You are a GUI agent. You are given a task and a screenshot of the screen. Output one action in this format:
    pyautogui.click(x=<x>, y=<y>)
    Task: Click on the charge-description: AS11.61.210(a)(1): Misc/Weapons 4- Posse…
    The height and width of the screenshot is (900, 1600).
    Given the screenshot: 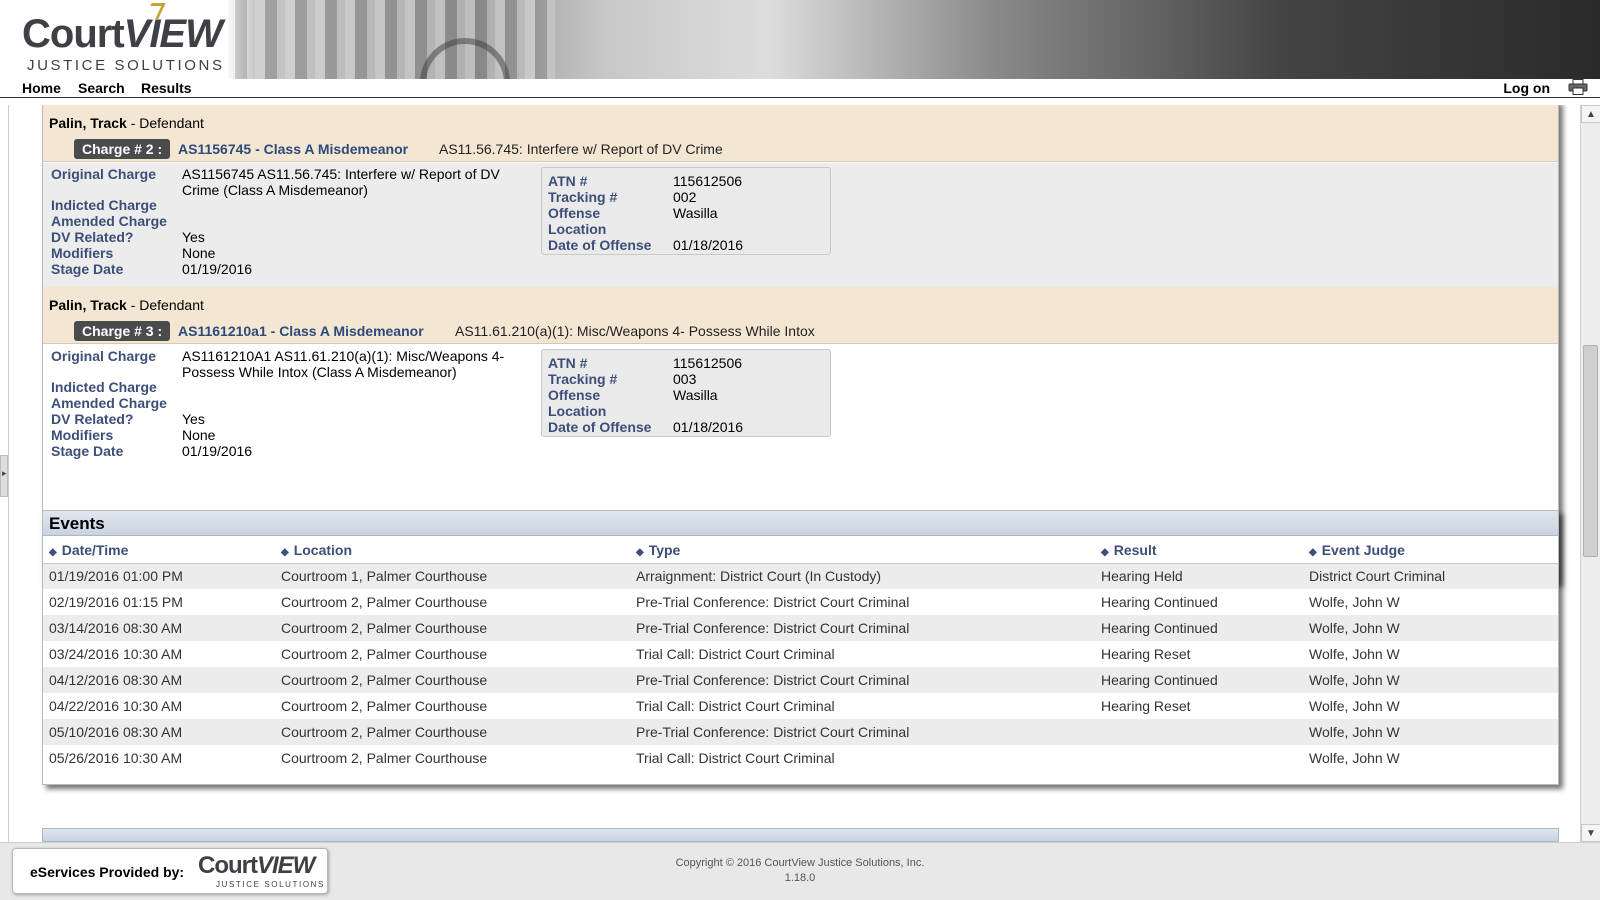 What is the action you would take?
    pyautogui.click(x=635, y=331)
    